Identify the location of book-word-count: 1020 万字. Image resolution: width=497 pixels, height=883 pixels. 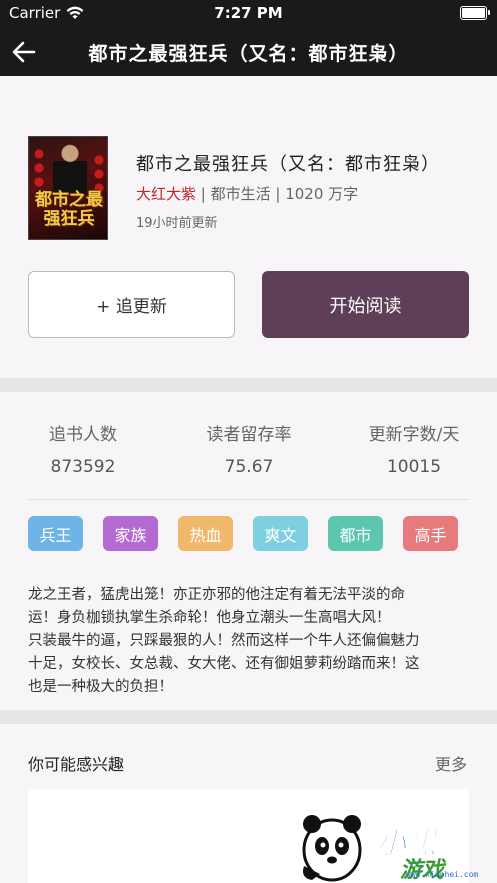
(322, 194).